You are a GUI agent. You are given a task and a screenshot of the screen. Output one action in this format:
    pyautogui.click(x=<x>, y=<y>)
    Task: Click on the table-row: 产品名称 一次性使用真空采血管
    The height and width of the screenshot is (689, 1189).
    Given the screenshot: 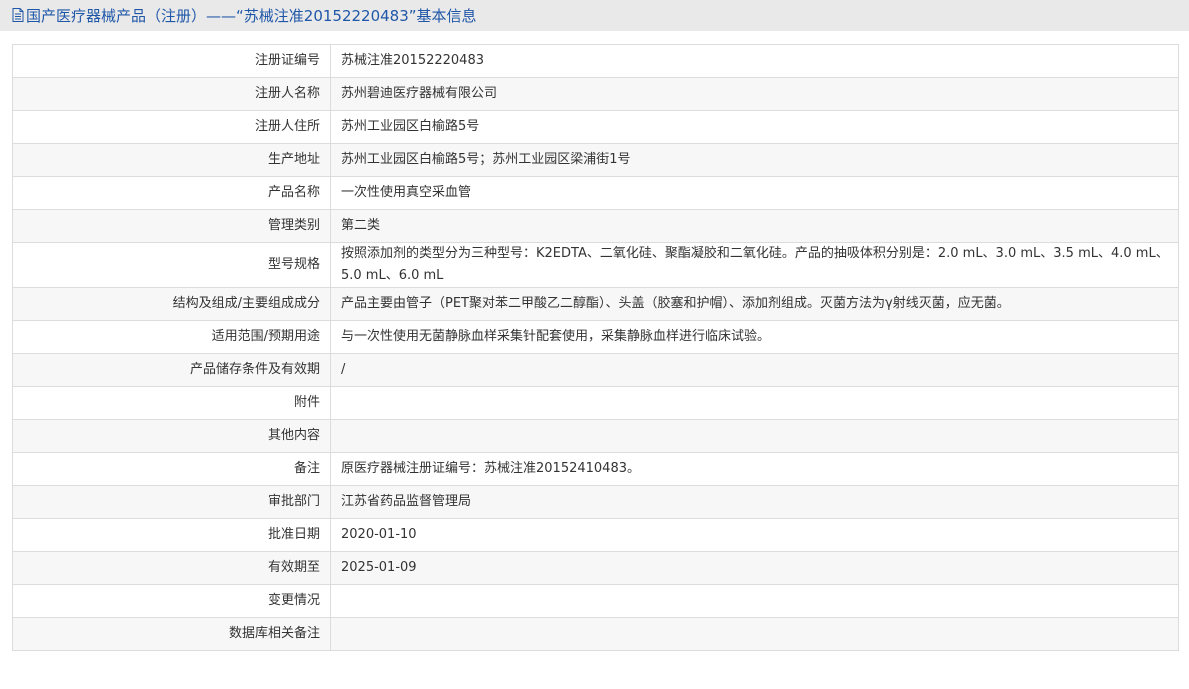 What is the action you would take?
    pyautogui.click(x=595, y=193)
    